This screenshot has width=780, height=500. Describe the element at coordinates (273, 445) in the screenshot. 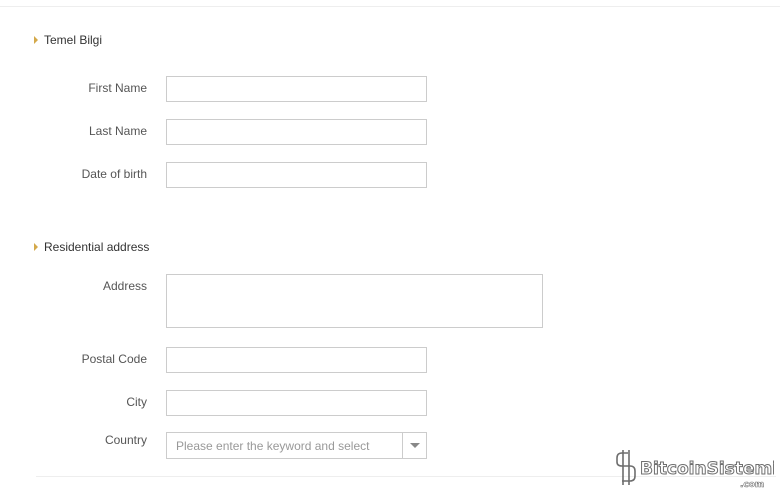

I see `country-select-placeholder: Please enter the keyword and select` at that location.